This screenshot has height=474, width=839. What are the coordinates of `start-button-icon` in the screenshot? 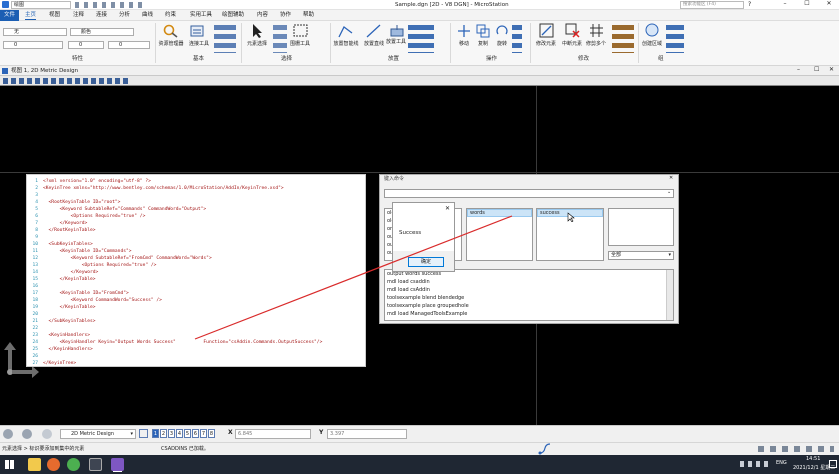 It's located at (9, 464).